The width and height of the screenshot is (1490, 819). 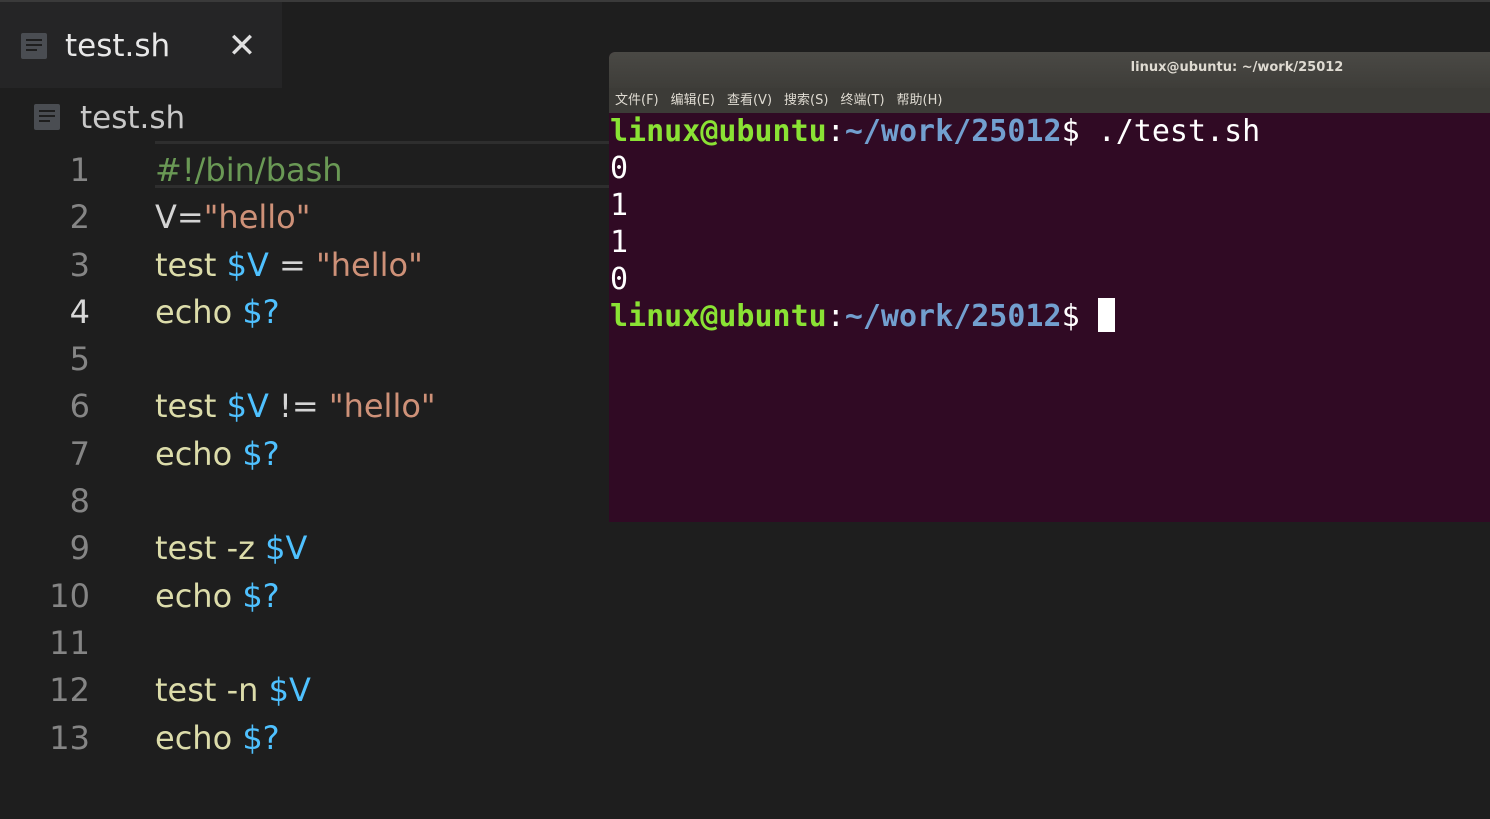 I want to click on terminal-menu-item: 终端(T), so click(x=862, y=100).